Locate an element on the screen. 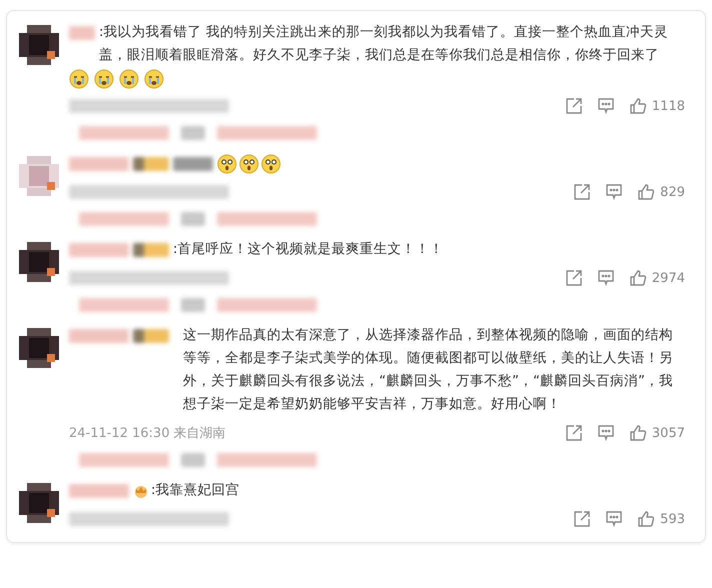 The image size is (712, 588). like-button: 1118 is located at coordinates (656, 106).